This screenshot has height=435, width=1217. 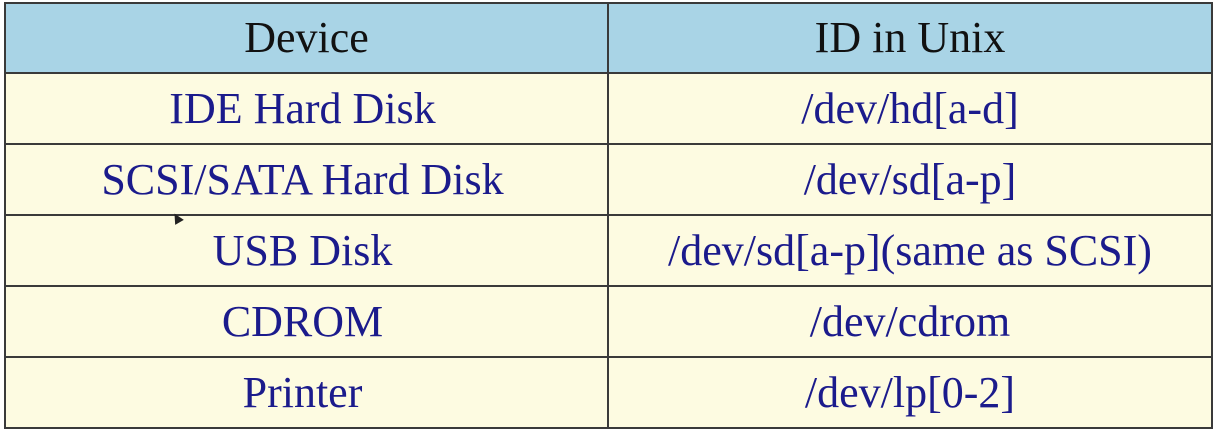 What do you see at coordinates (910, 38) in the screenshot?
I see `header-id-in-unix: ID in Unix` at bounding box center [910, 38].